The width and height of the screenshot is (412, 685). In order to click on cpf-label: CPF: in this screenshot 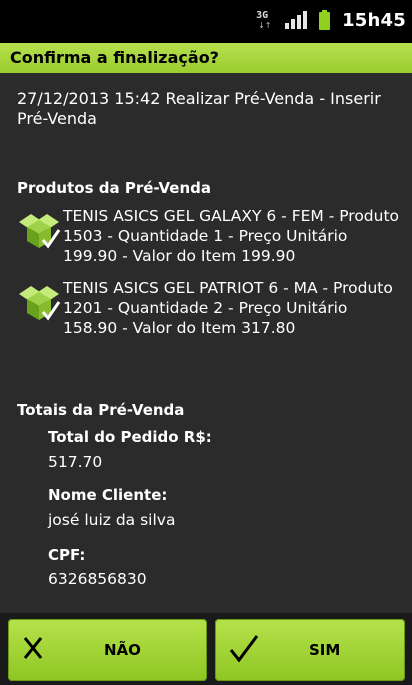, I will do `click(67, 555)`.